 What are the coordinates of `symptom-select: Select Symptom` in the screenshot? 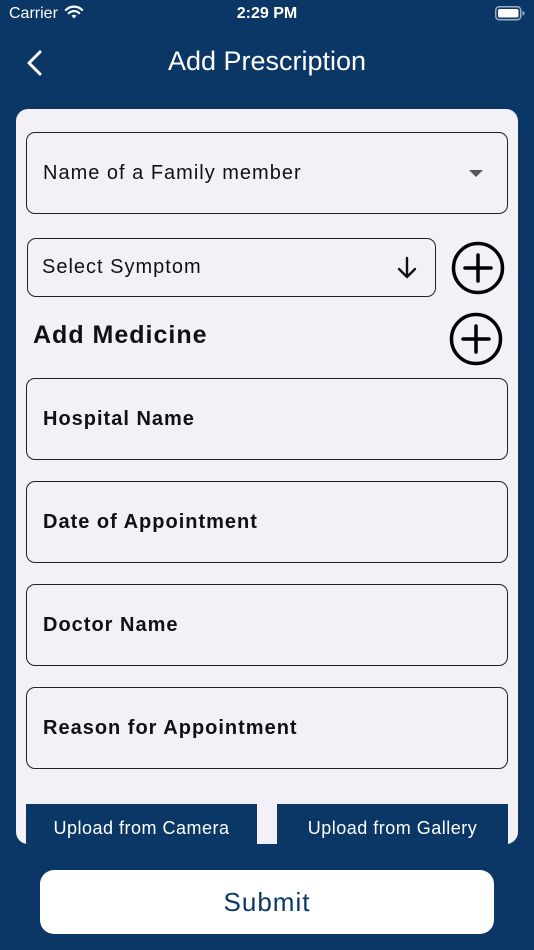 It's located at (231, 267).